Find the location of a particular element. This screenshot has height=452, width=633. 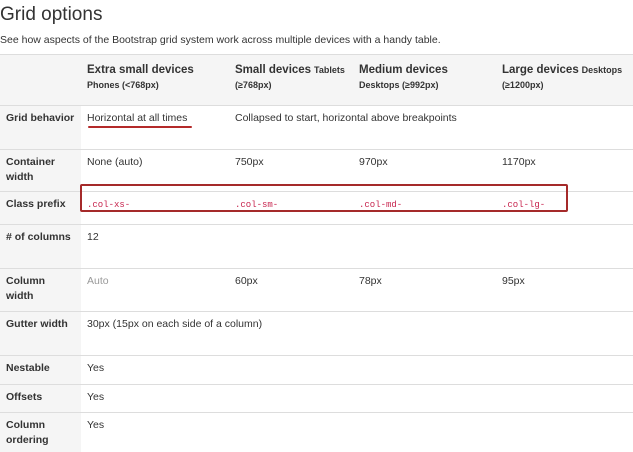

table-row-column-width: Column width Auto 60px 78px 95px is located at coordinates (316, 290).